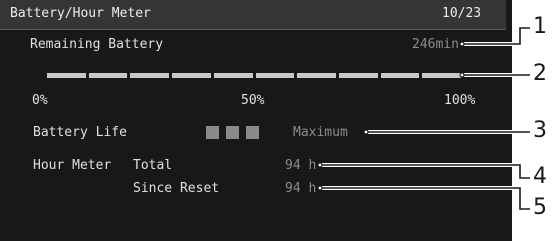  I want to click on callout-1: 1, so click(540, 26).